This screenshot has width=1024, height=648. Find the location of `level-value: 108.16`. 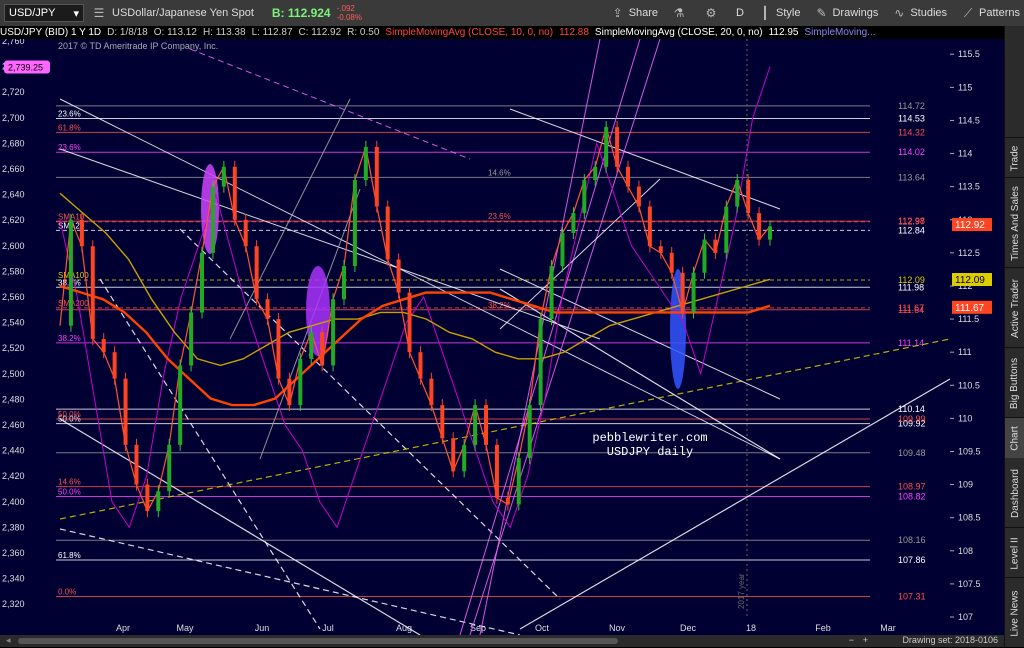

level-value: 108.16 is located at coordinates (912, 540).